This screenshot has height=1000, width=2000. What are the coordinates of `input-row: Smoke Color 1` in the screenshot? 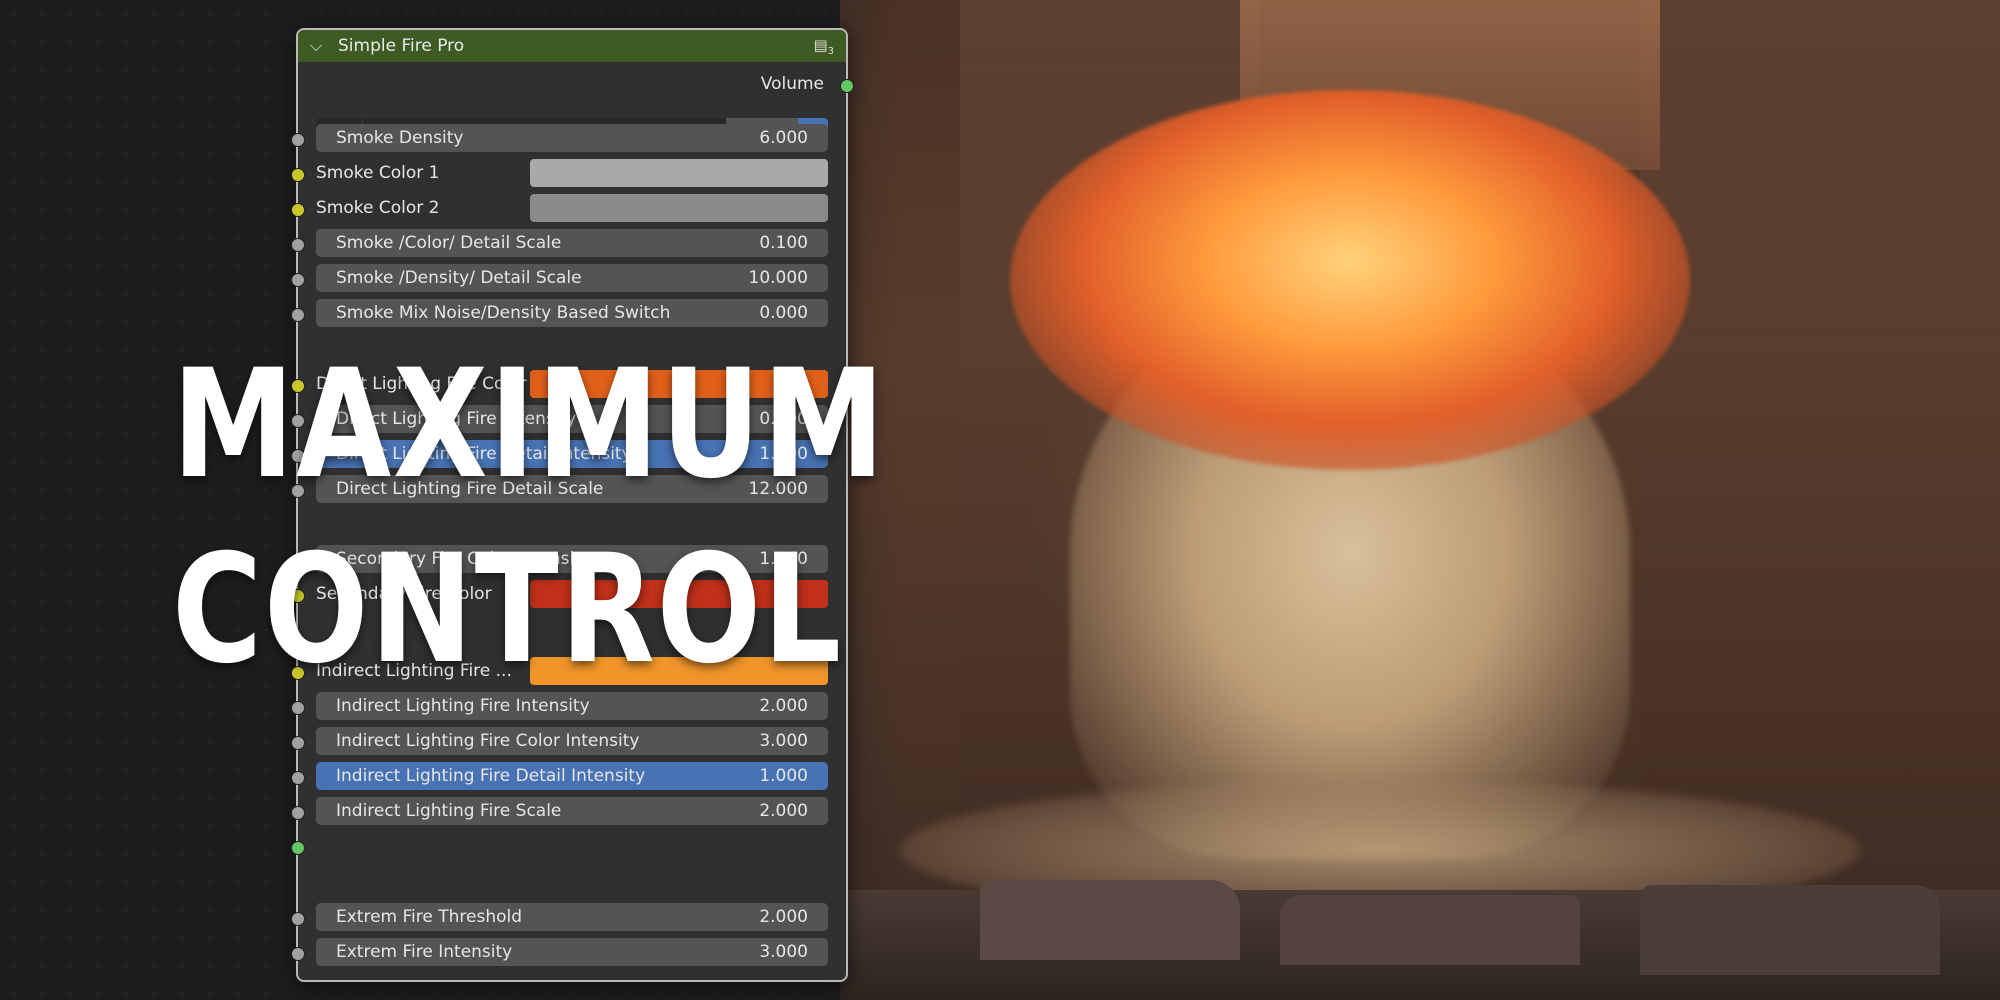 It's located at (568, 174).